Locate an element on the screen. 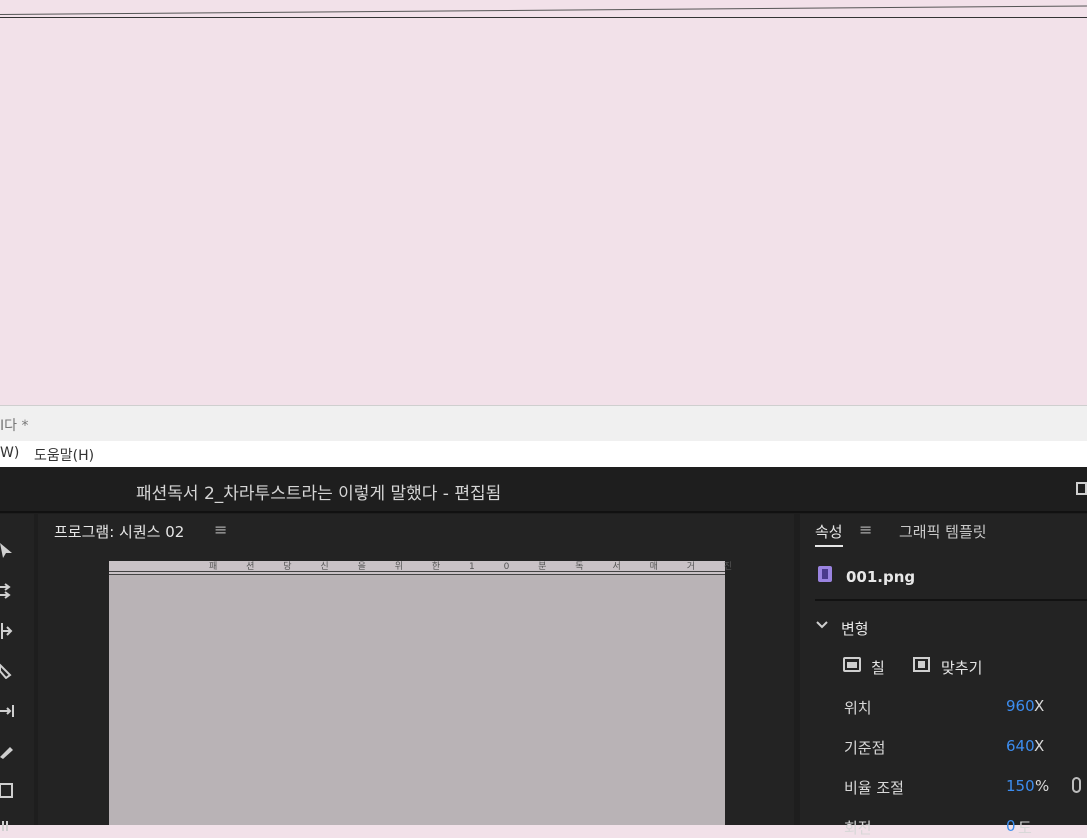 The width and height of the screenshot is (1087, 838). track-select-icon is located at coordinates (8, 593).